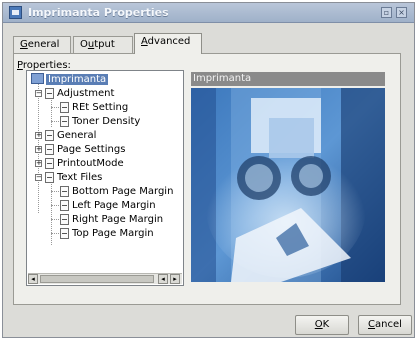 The width and height of the screenshot is (419, 342). What do you see at coordinates (80, 177) in the screenshot?
I see `tree-item-label: Text Files` at bounding box center [80, 177].